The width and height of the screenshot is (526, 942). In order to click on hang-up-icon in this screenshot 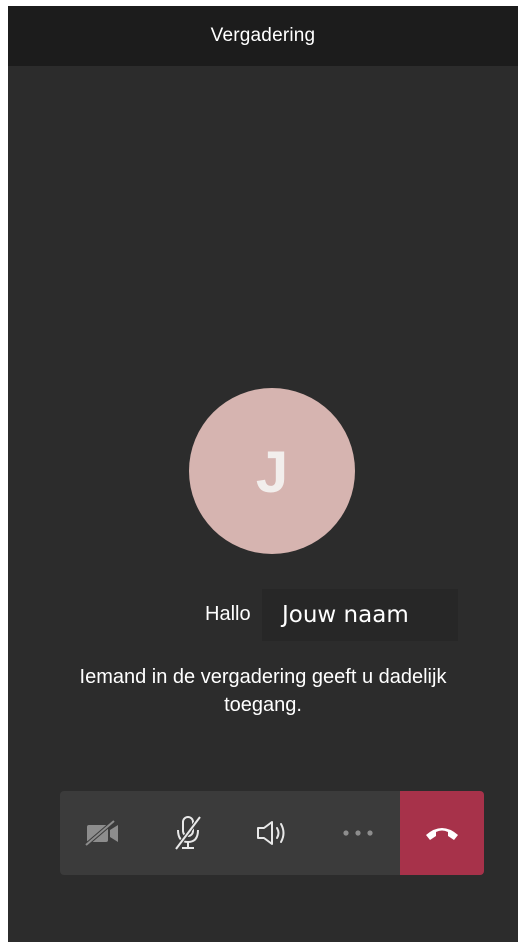, I will do `click(442, 833)`.